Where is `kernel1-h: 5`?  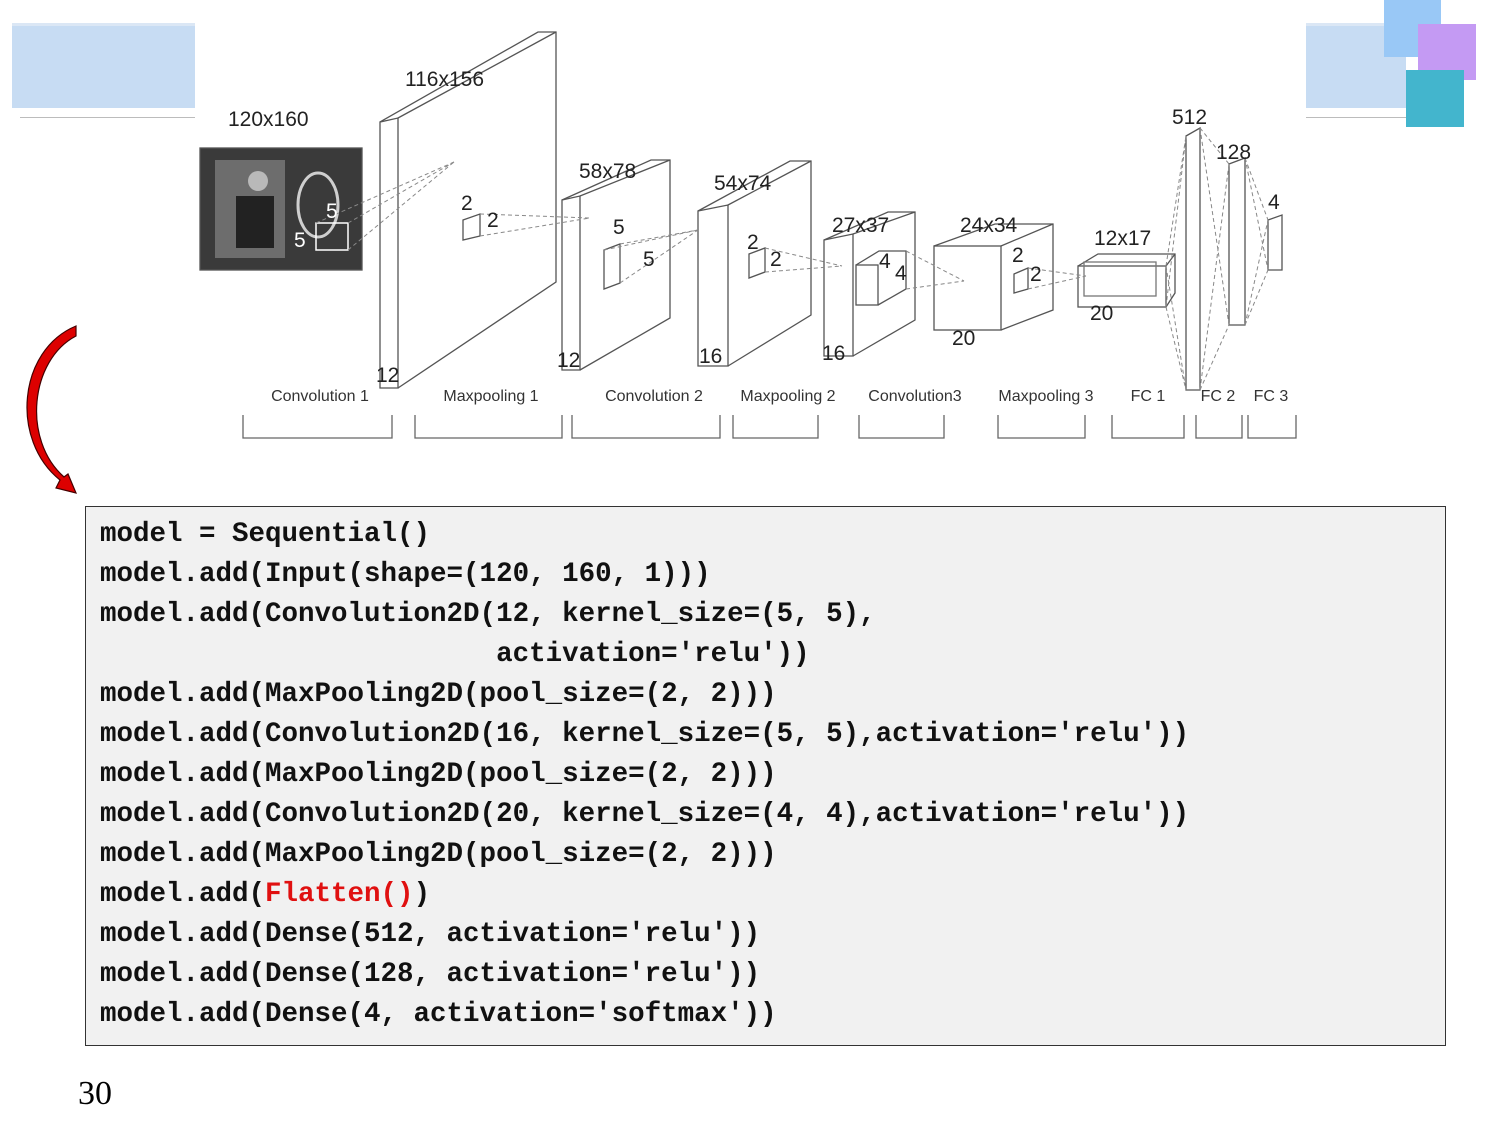
kernel1-h: 5 is located at coordinates (332, 211).